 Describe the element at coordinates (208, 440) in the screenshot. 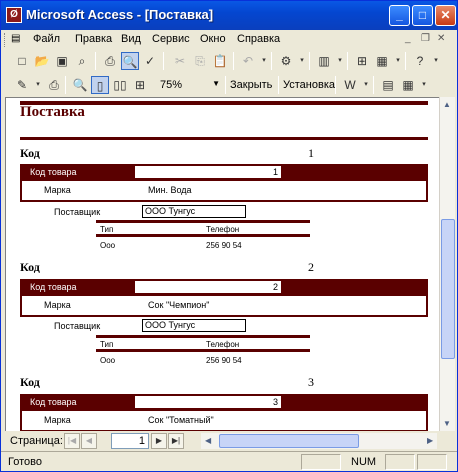

I see `scroll-left-icon: ◀` at that location.